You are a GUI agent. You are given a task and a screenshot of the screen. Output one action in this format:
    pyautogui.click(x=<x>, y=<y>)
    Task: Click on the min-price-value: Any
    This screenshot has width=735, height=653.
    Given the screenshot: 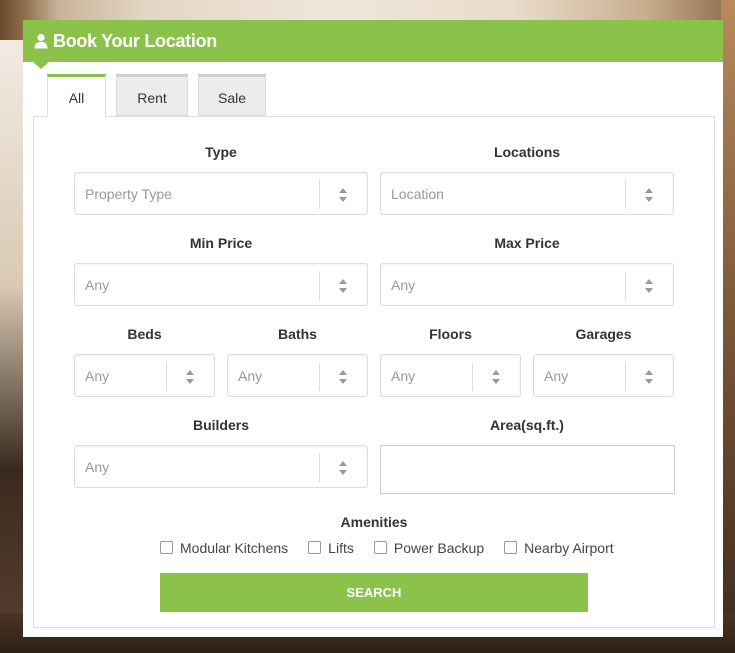 What is the action you would take?
    pyautogui.click(x=97, y=285)
    